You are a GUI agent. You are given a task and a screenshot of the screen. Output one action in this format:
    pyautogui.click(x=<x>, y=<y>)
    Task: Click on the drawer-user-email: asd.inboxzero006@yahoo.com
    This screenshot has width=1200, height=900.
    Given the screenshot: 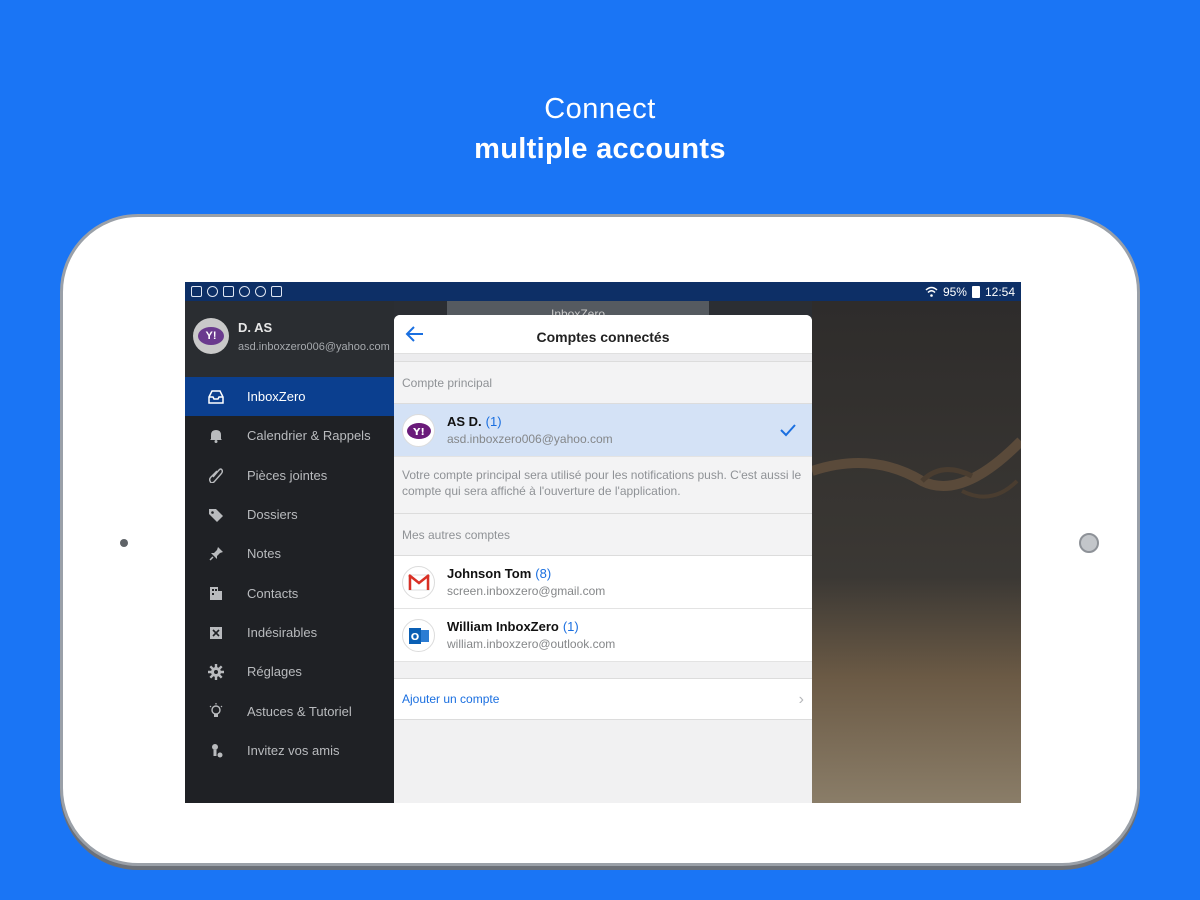 What is the action you would take?
    pyautogui.click(x=314, y=347)
    